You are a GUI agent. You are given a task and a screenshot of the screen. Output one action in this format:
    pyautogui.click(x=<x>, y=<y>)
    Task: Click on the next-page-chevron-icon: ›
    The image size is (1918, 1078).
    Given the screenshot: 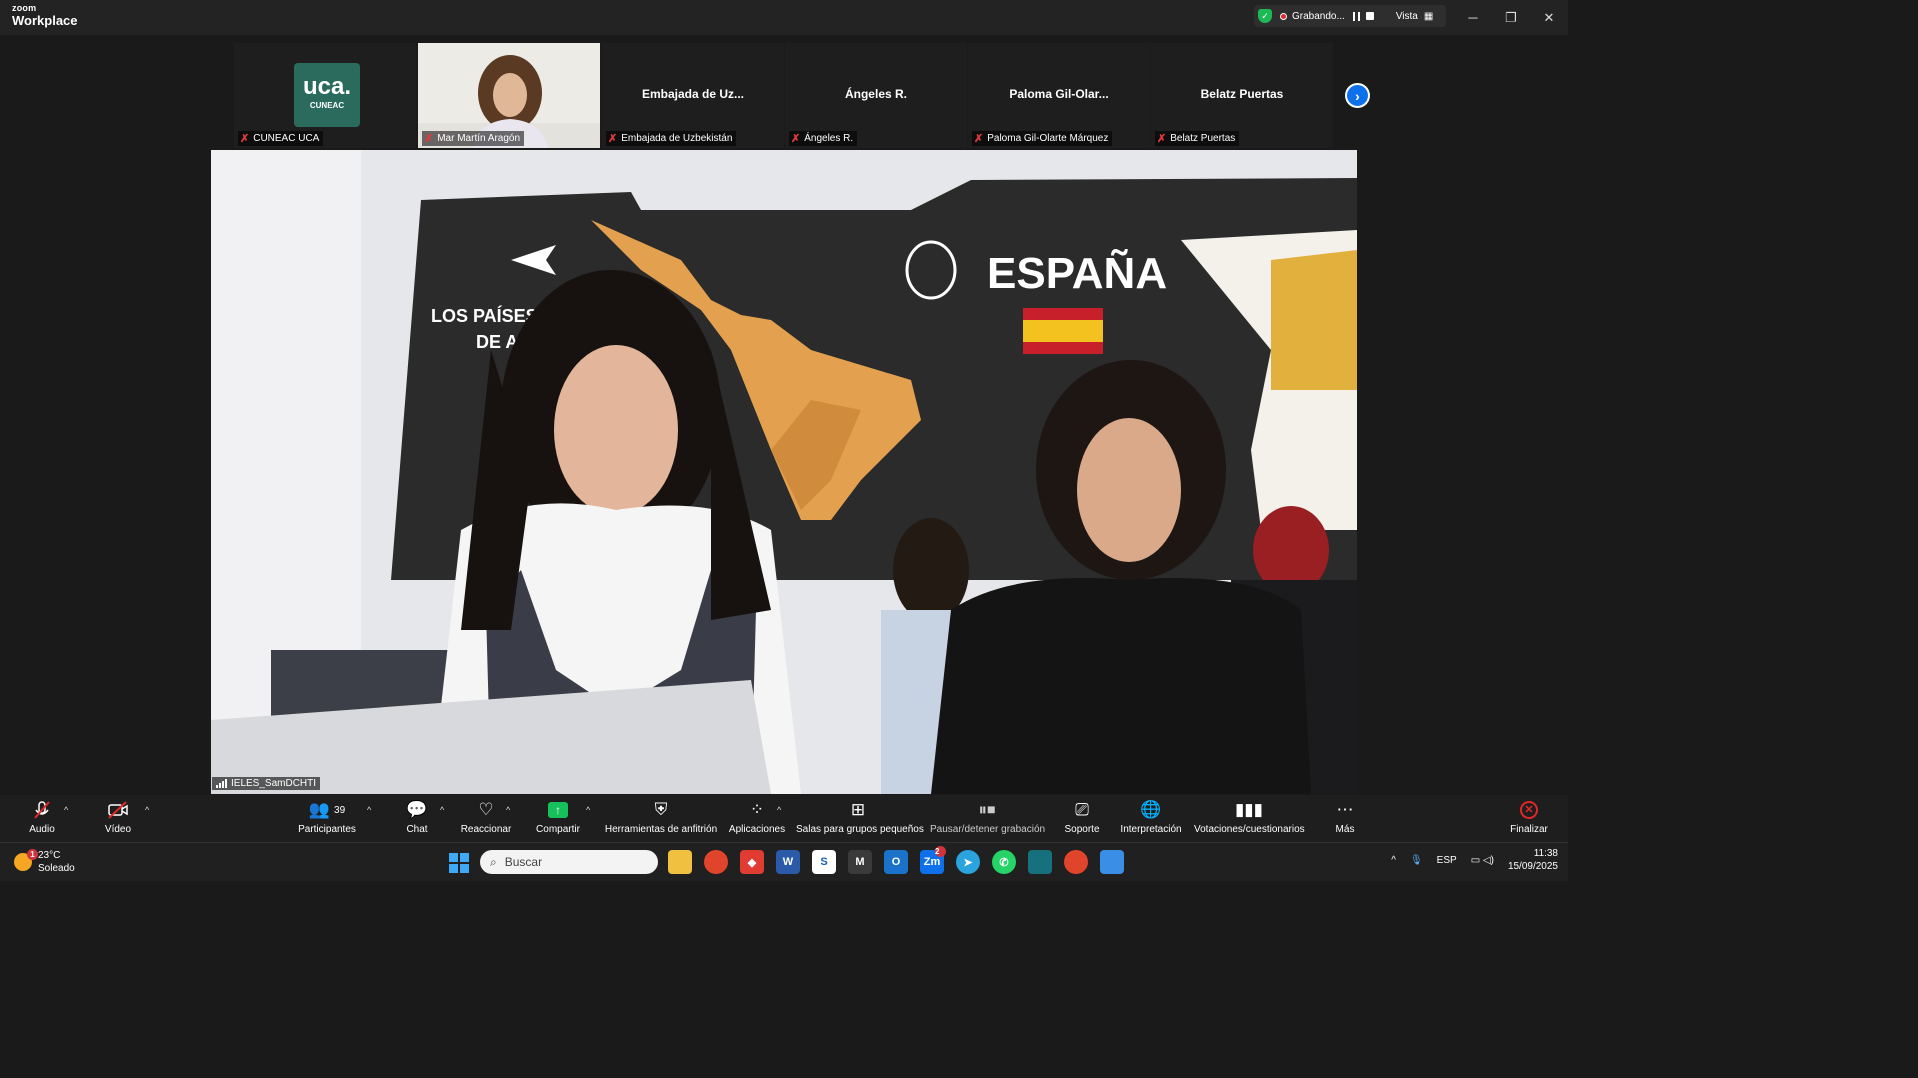 What is the action you would take?
    pyautogui.click(x=1357, y=95)
    